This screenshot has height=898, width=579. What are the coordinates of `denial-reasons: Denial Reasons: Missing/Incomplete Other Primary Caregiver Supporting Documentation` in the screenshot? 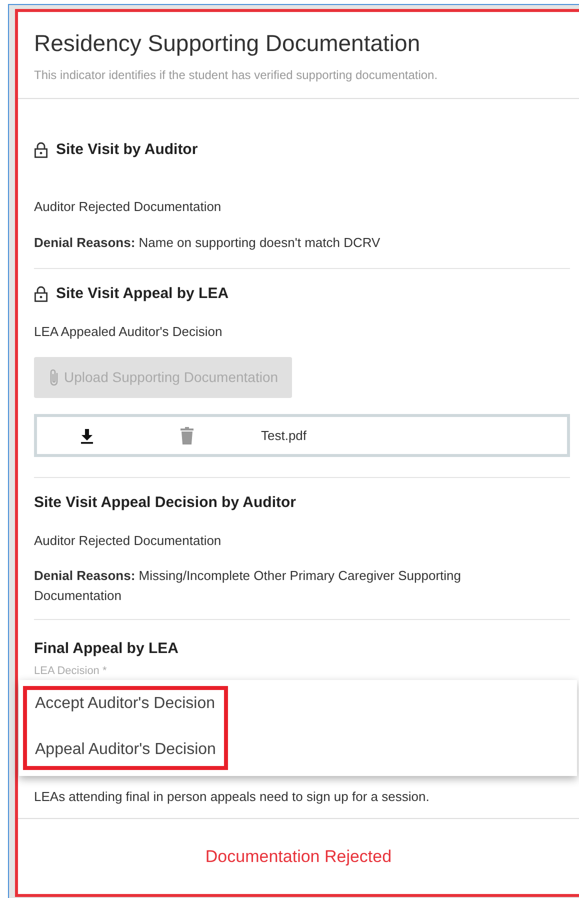 It's located at (248, 586).